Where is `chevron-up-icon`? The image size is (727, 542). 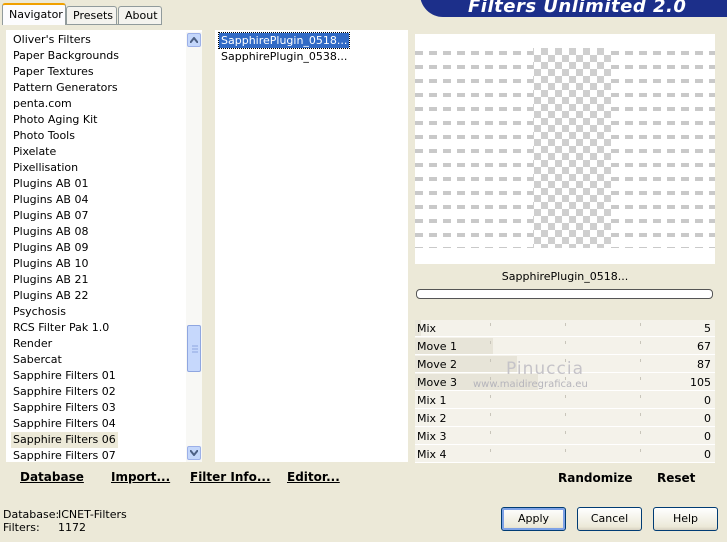
chevron-up-icon is located at coordinates (194, 40).